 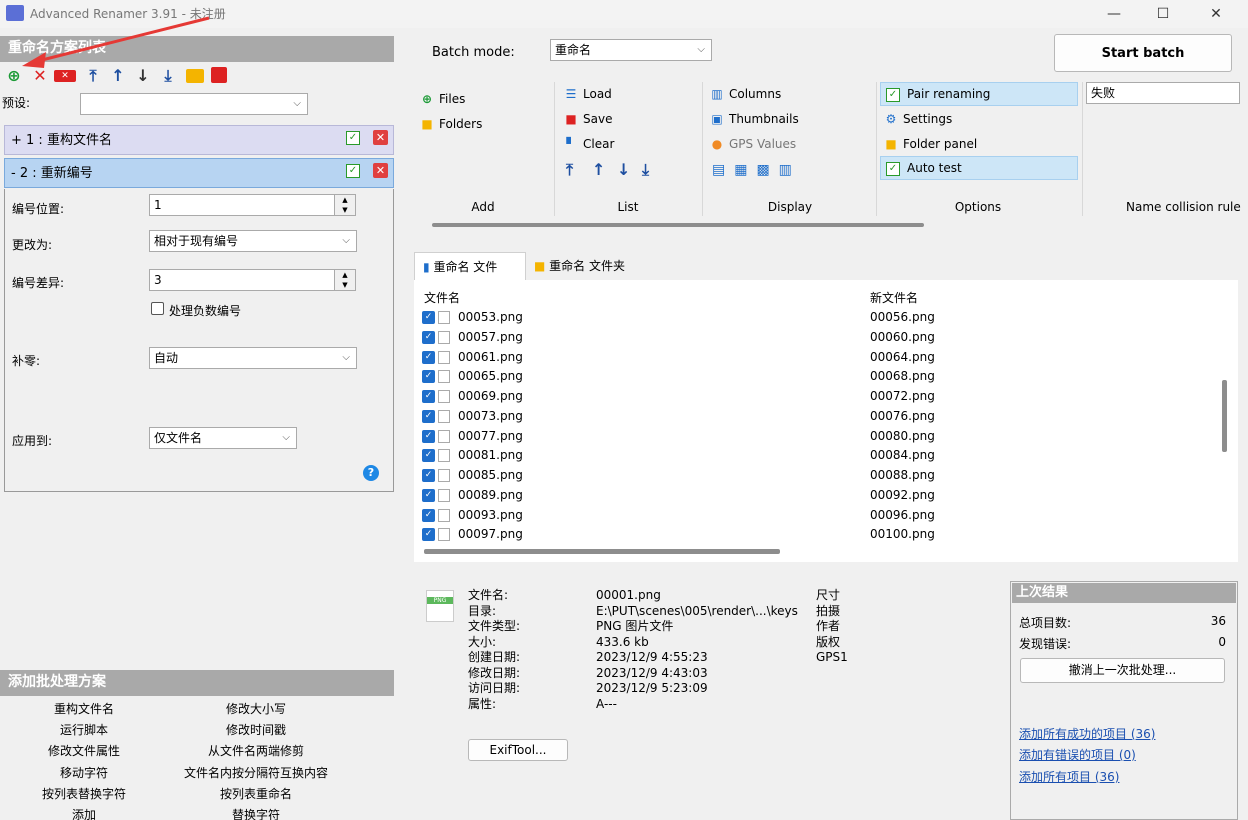 What do you see at coordinates (819, 417) in the screenshot?
I see `table-row: ✓ 00073.png 00076.png` at bounding box center [819, 417].